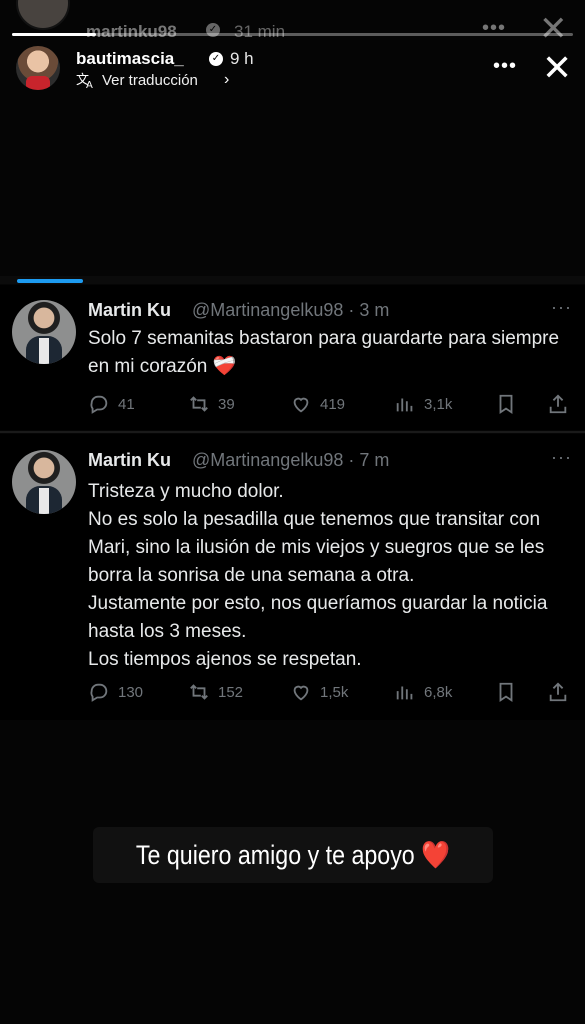 This screenshot has height=1024, width=585. Describe the element at coordinates (231, 692) in the screenshot. I see `retweet-count: 152` at that location.